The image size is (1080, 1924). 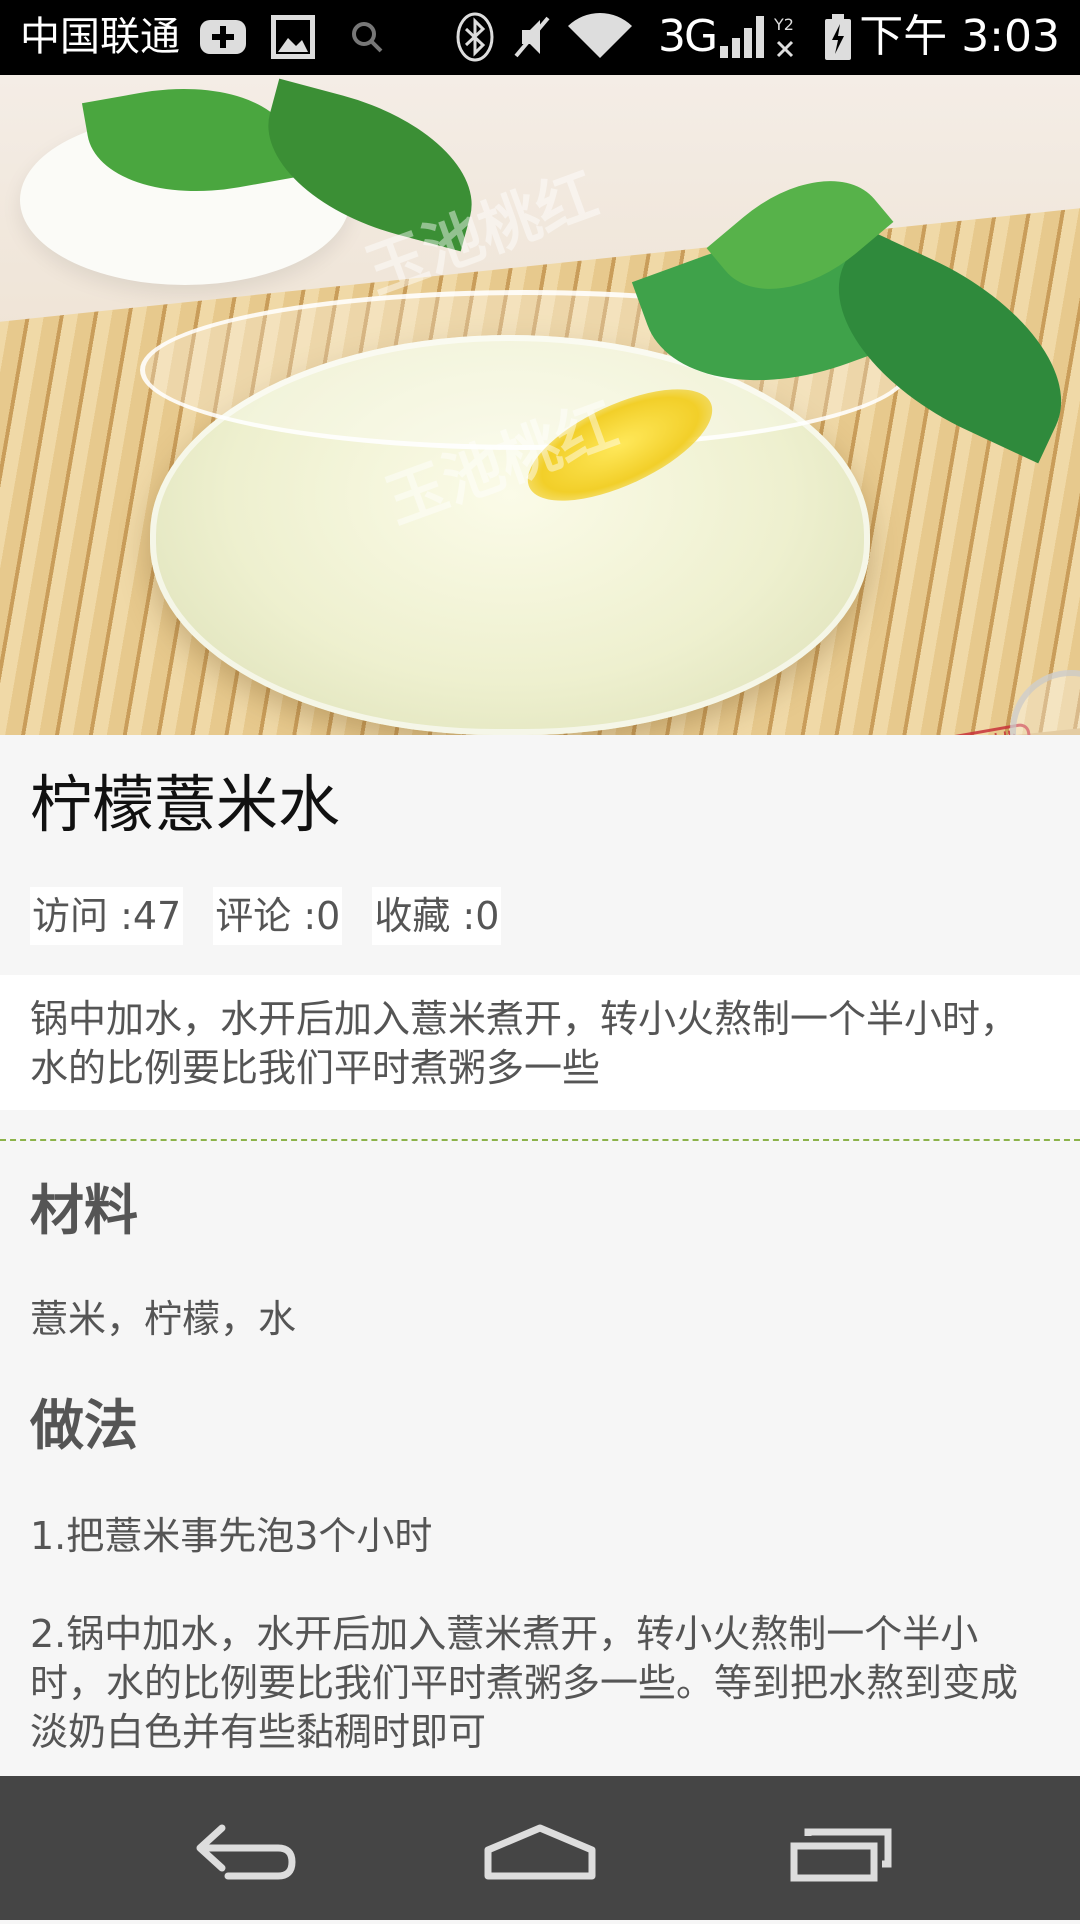 What do you see at coordinates (475, 37) in the screenshot?
I see `bluetooth-icon` at bounding box center [475, 37].